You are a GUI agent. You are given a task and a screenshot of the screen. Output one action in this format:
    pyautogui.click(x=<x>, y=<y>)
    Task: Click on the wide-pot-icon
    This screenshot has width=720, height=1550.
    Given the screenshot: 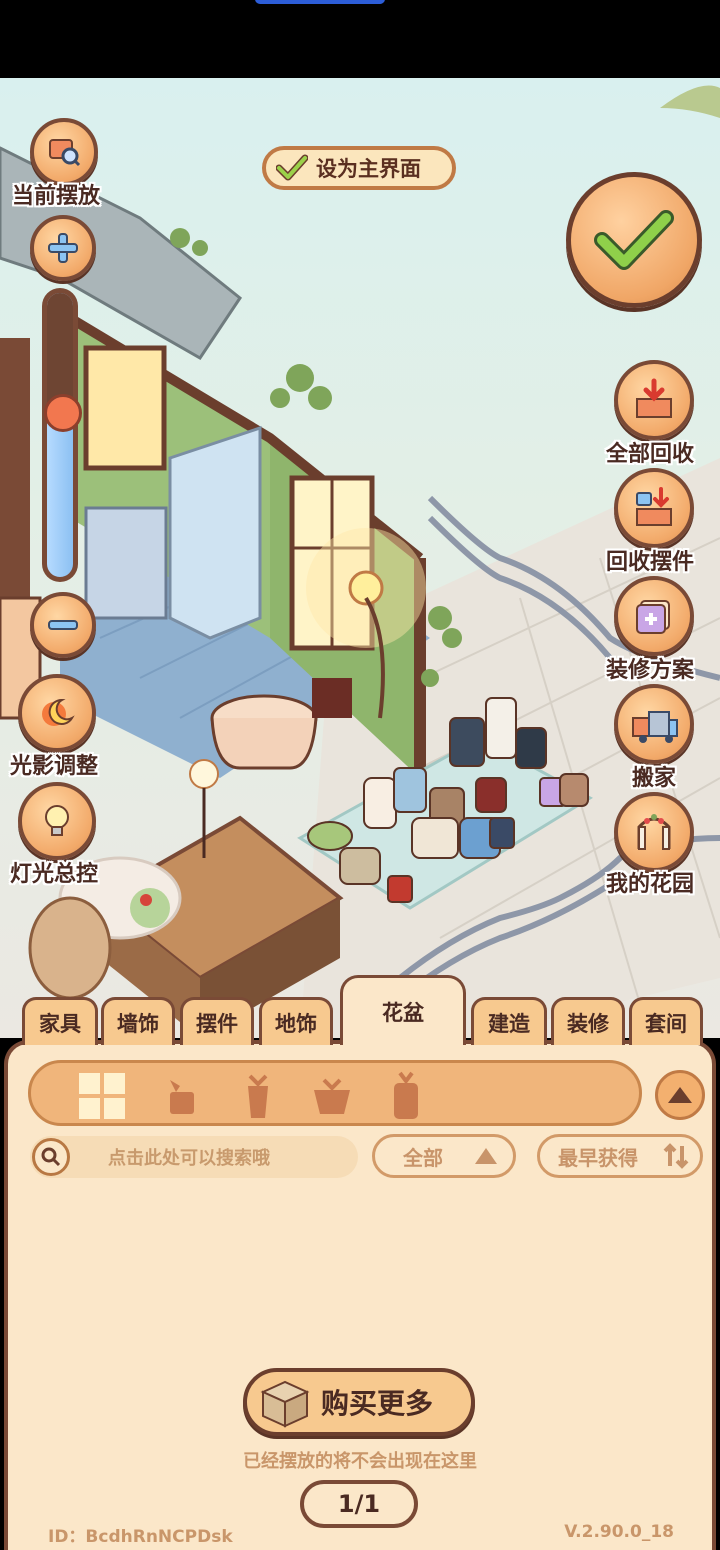 What is the action you would take?
    pyautogui.click(x=332, y=1096)
    